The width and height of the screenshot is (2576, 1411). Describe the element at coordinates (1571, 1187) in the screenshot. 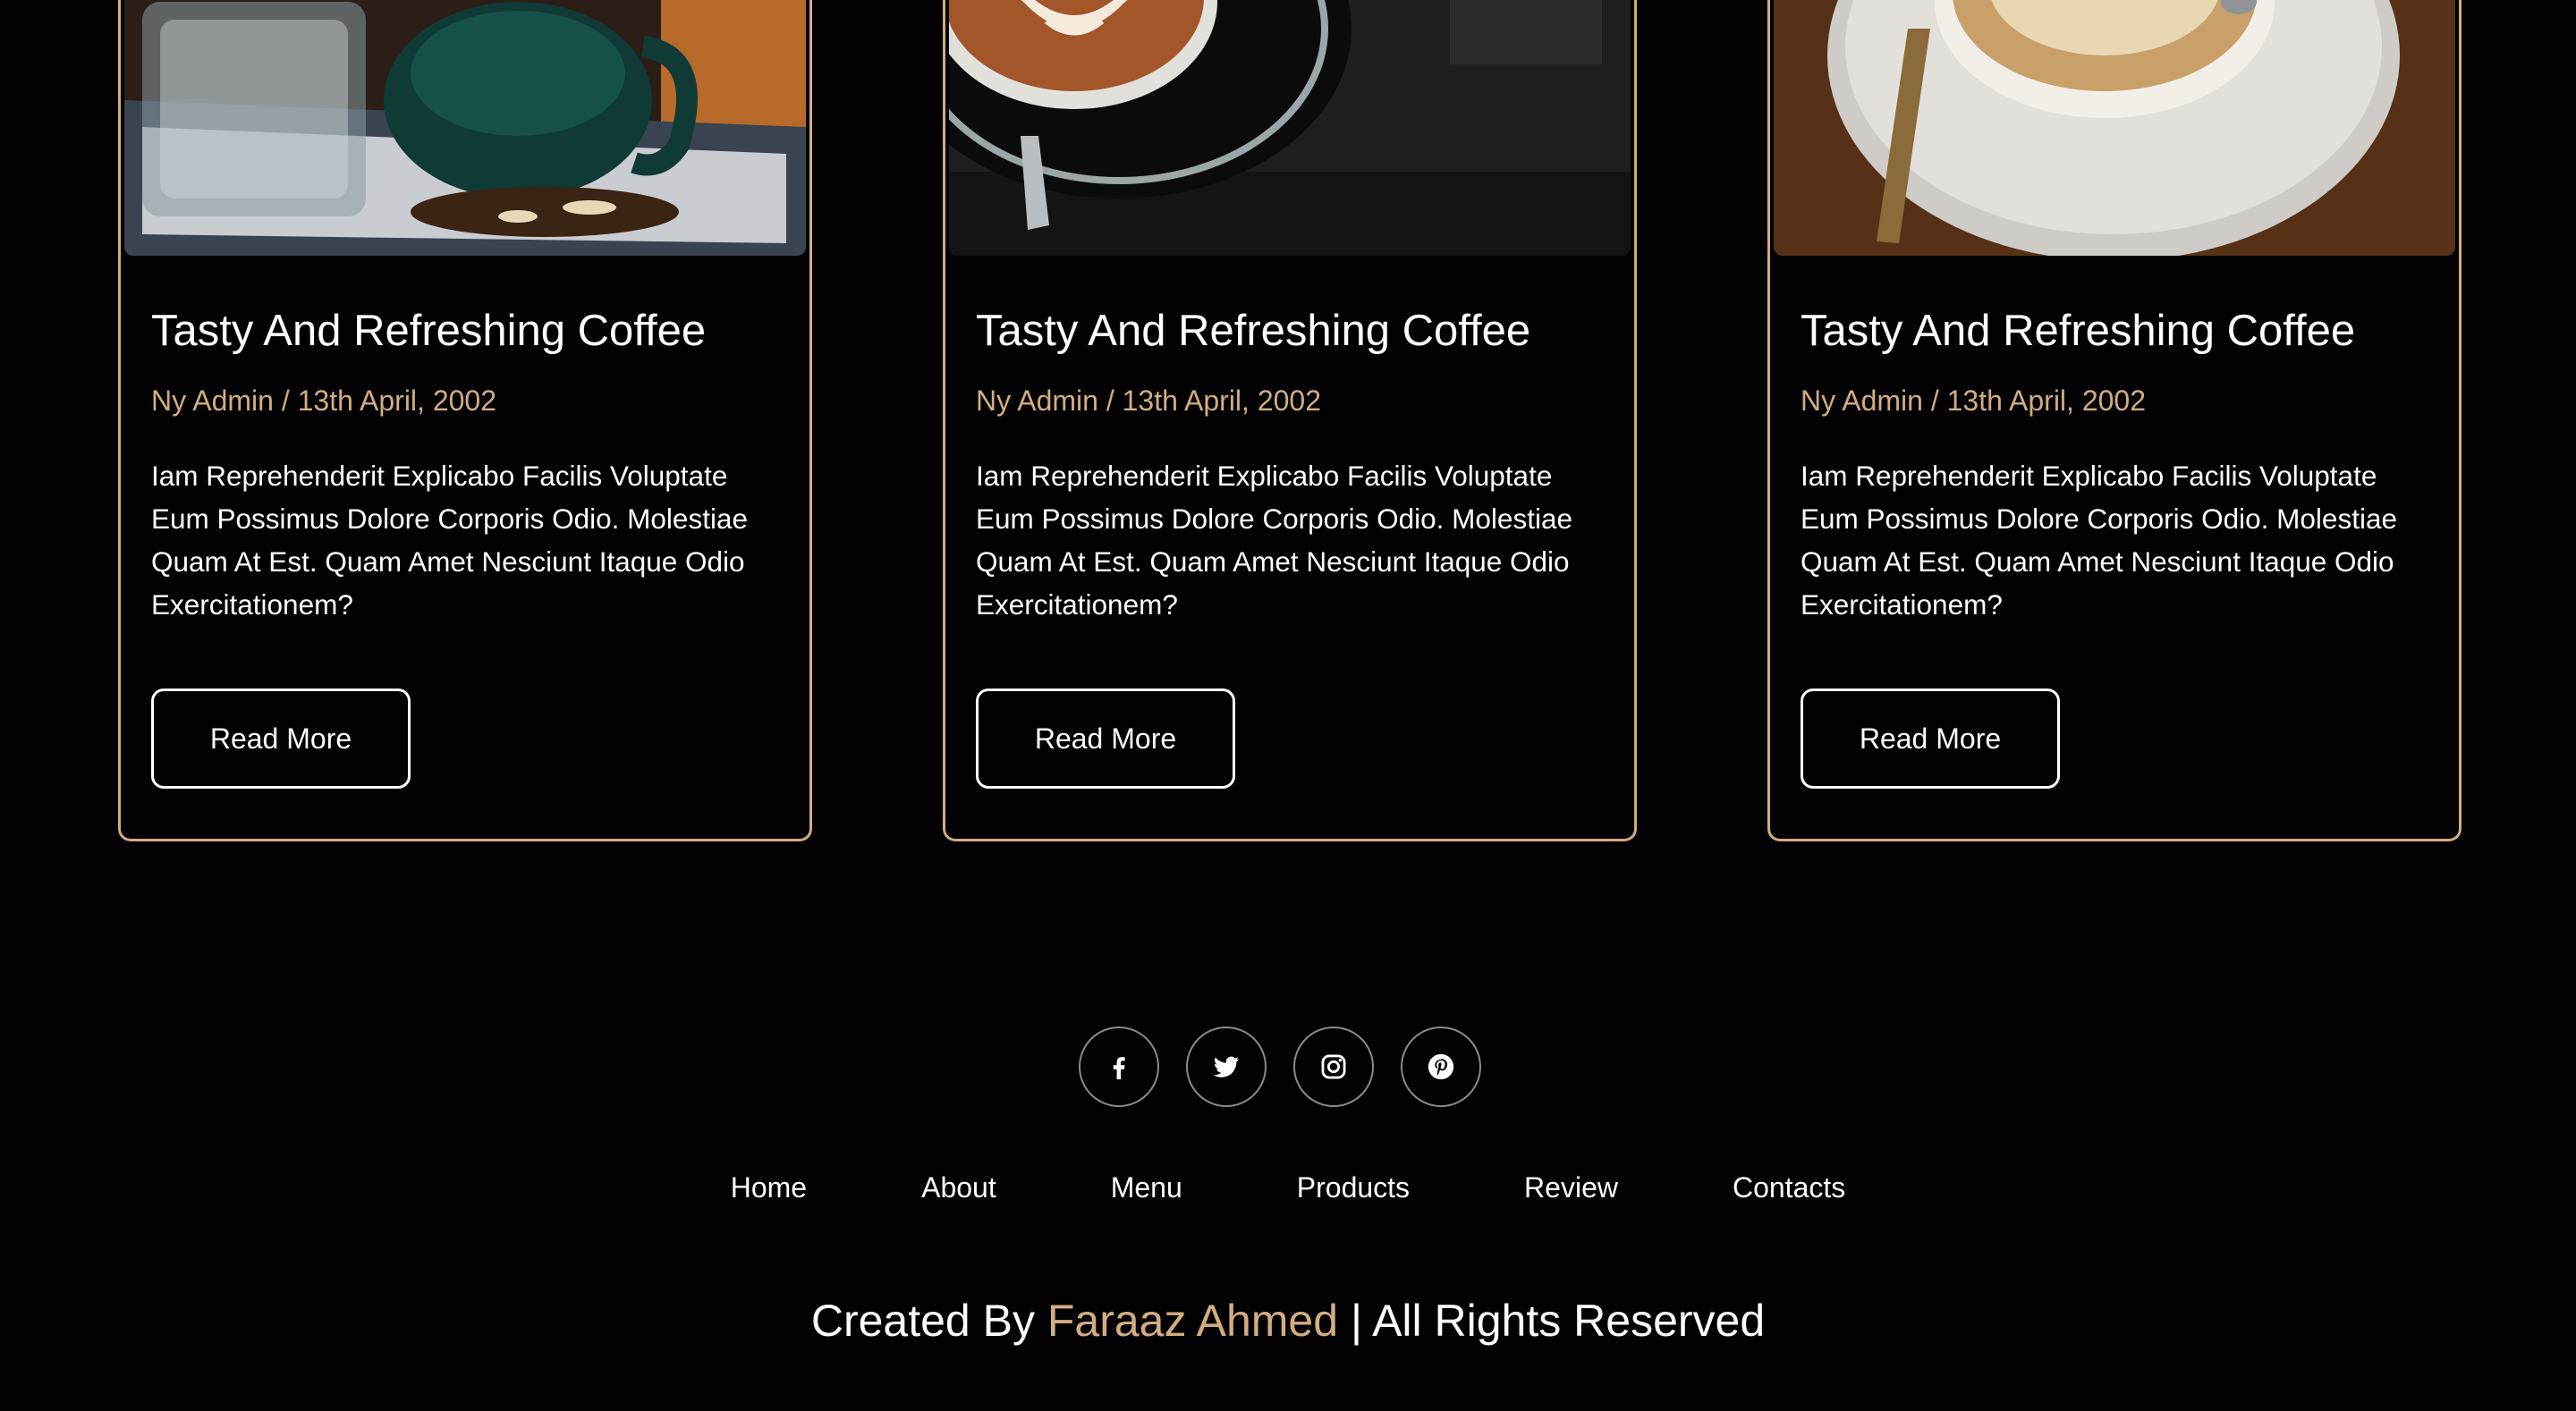

I see `footer-link-review: Review` at that location.